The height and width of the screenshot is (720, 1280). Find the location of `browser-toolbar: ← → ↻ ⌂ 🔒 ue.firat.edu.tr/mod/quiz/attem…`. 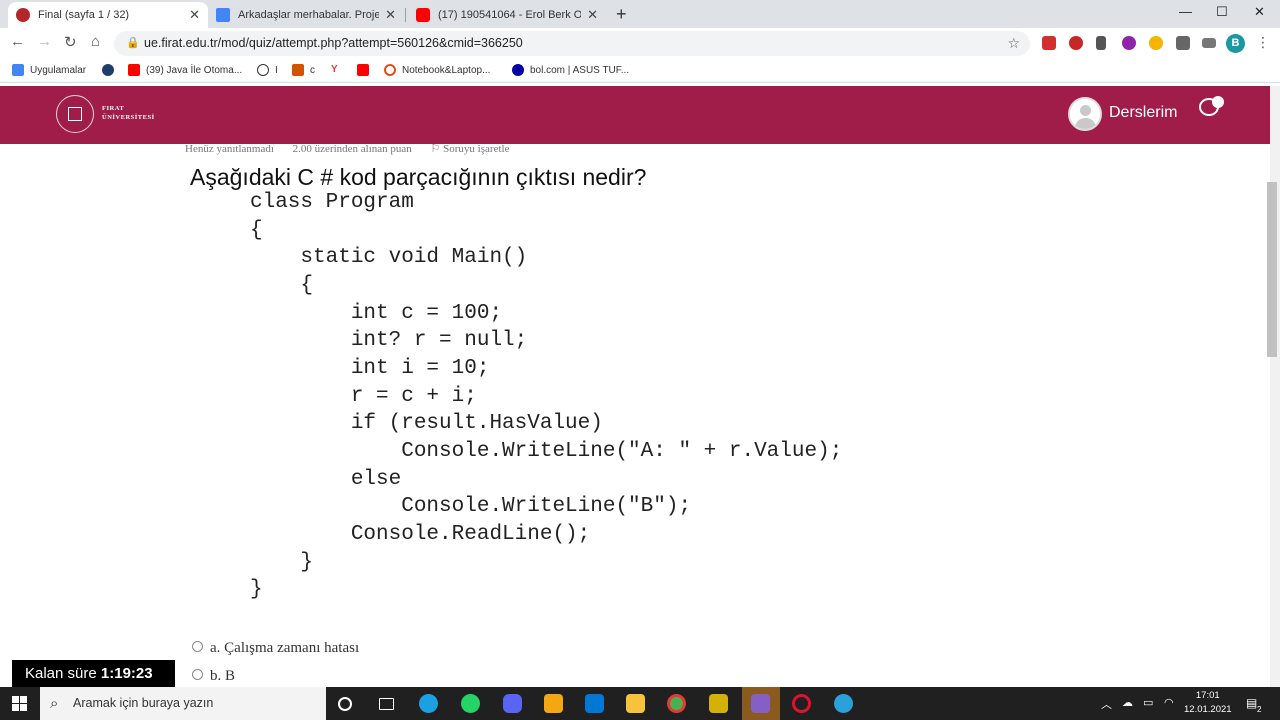

browser-toolbar: ← → ↻ ⌂ 🔒 ue.firat.edu.tr/mod/quiz/attem… is located at coordinates (640, 43).